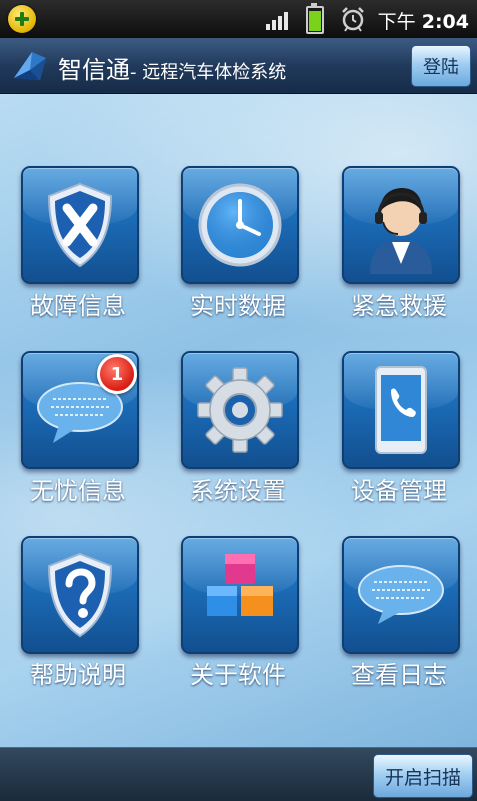 The height and width of the screenshot is (801, 477). Describe the element at coordinates (401, 231) in the screenshot. I see `operator-icon` at that location.